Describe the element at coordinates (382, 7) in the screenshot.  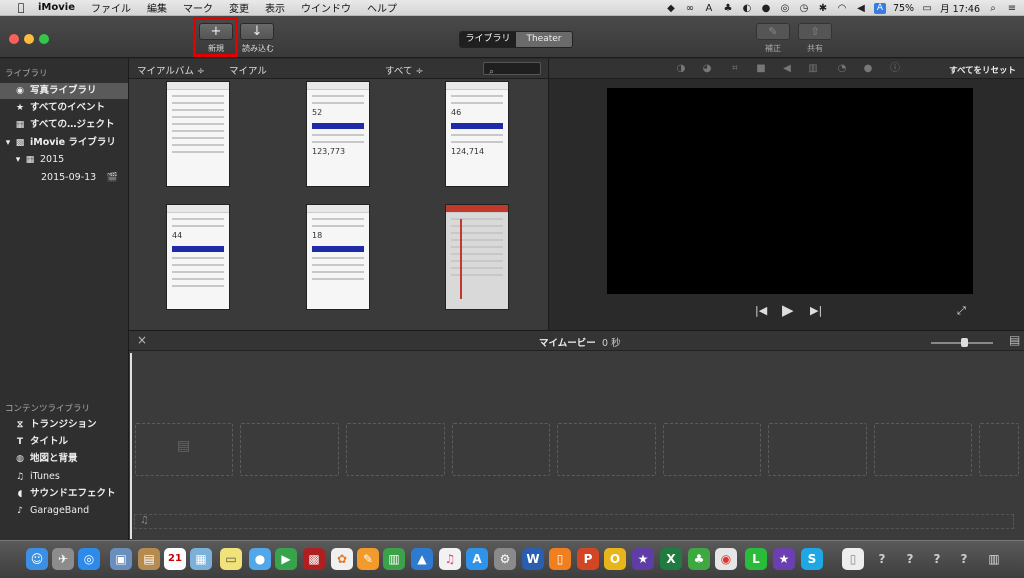
I see `menu-help: ヘルプ` at that location.